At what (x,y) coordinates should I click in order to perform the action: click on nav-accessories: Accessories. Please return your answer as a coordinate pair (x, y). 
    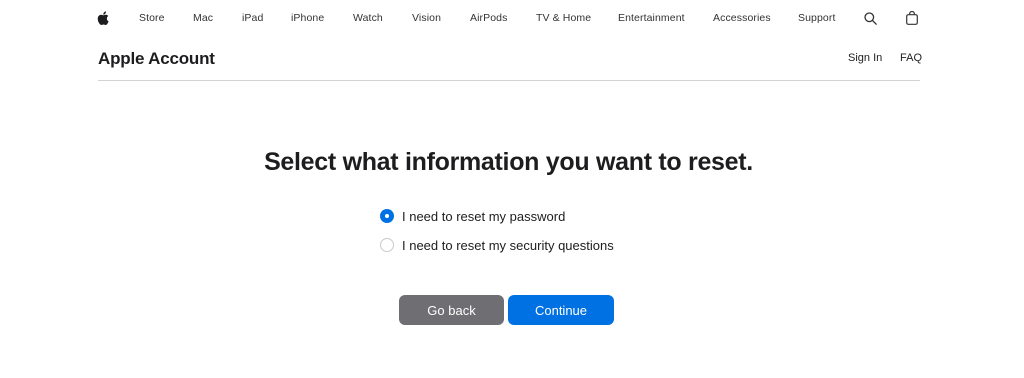
    Looking at the image, I should click on (742, 18).